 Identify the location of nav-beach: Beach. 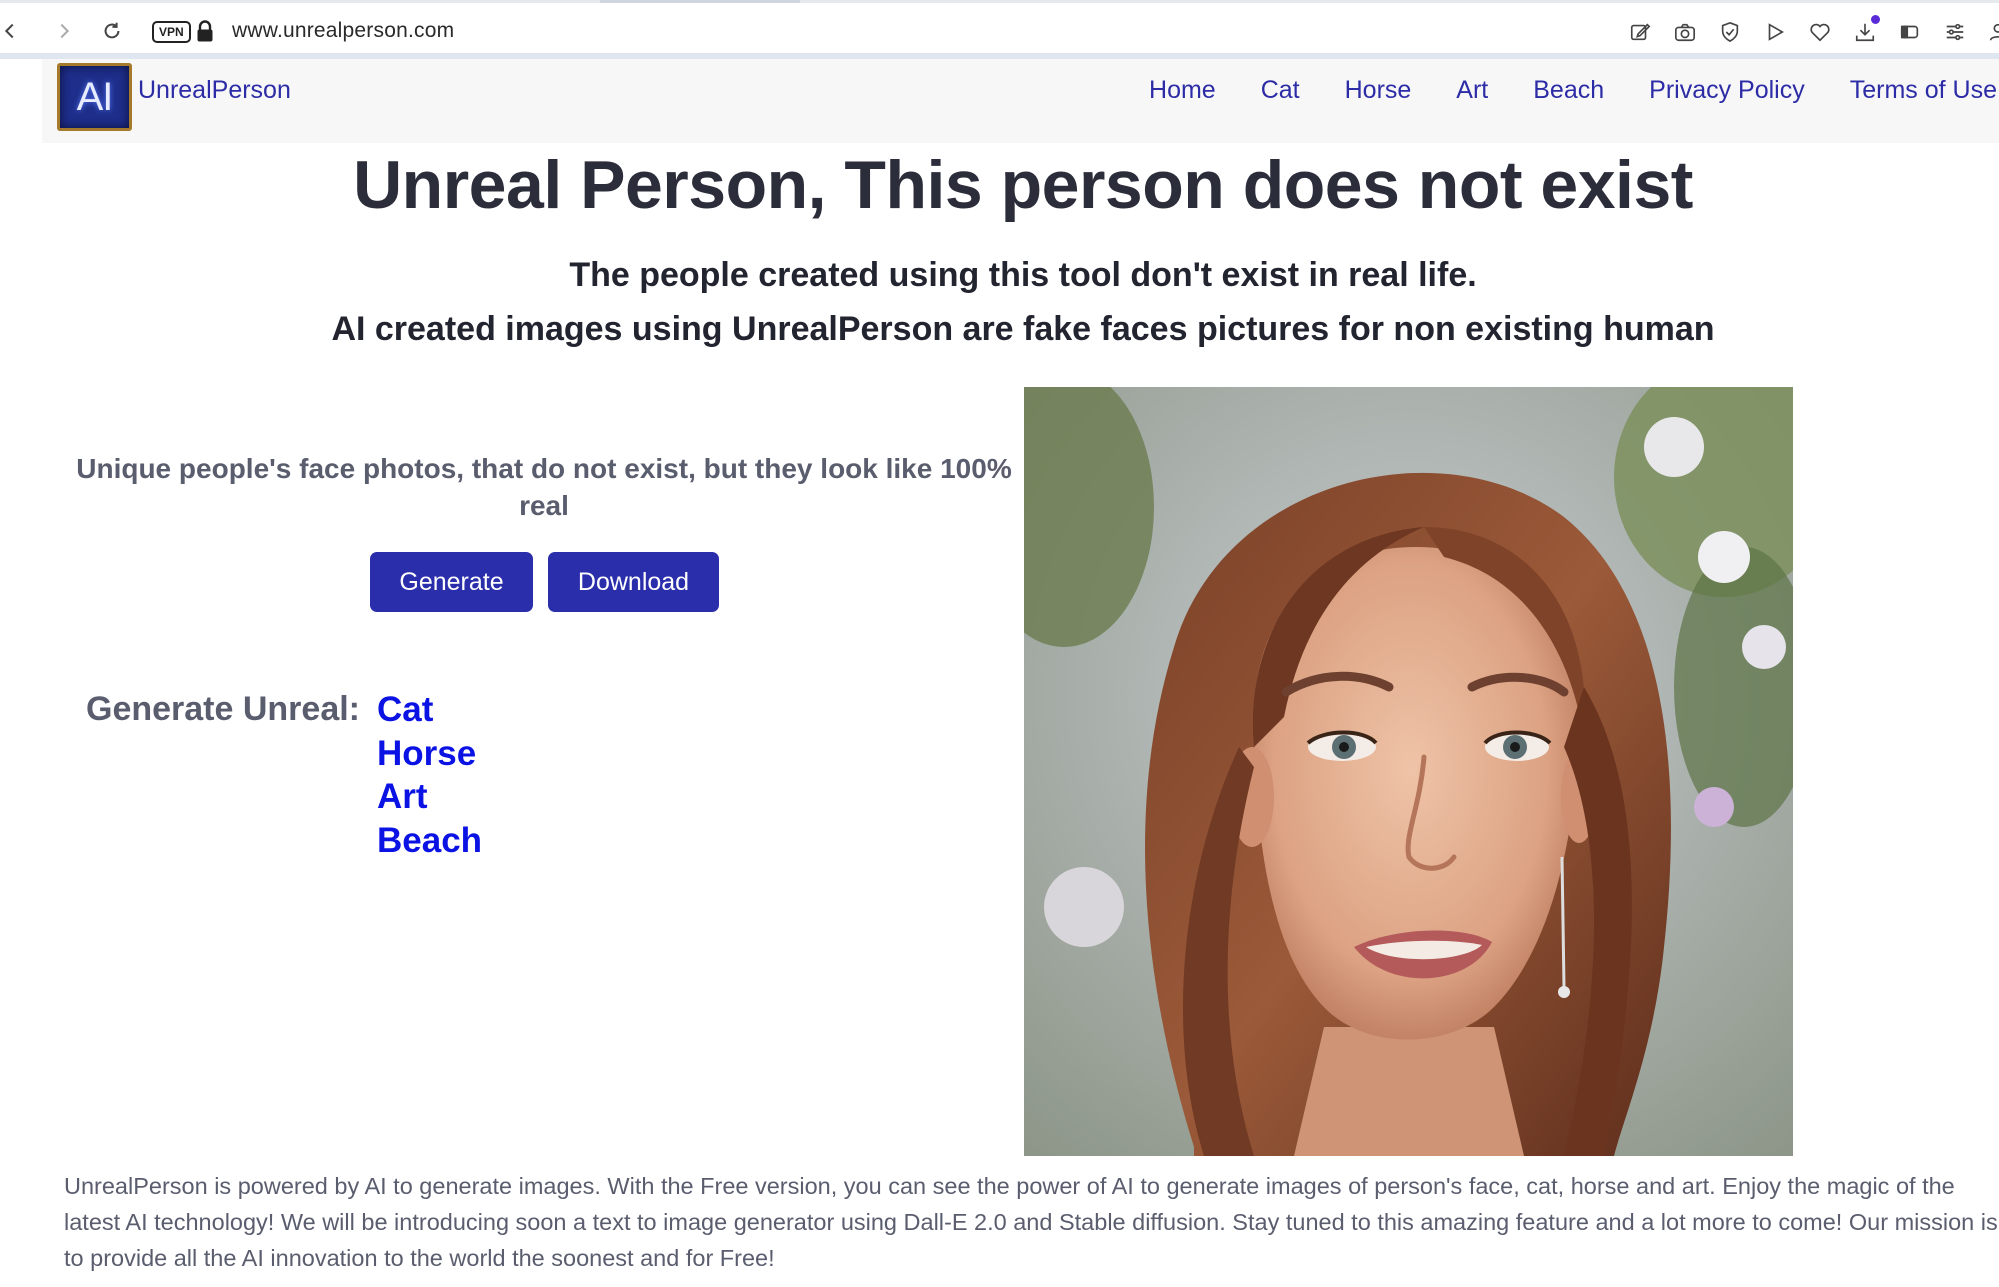
(1568, 90).